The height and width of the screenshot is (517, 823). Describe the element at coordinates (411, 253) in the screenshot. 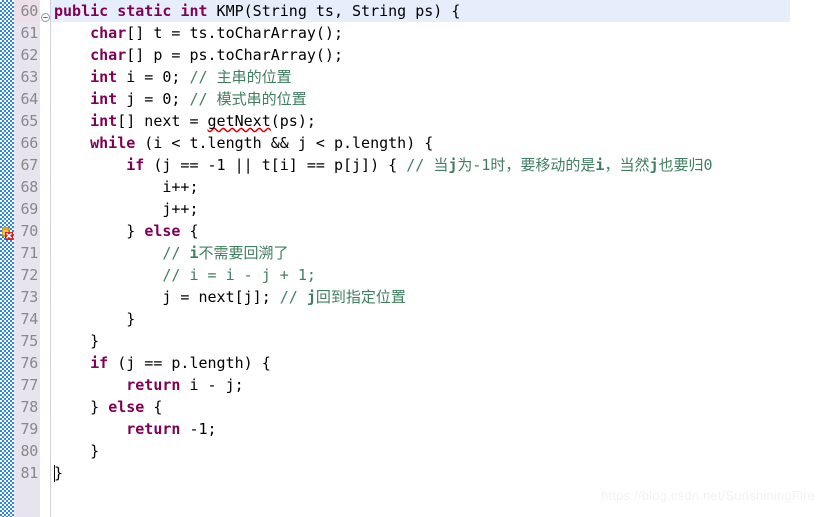

I see `code-line: 71 // i不需要回溯了` at that location.